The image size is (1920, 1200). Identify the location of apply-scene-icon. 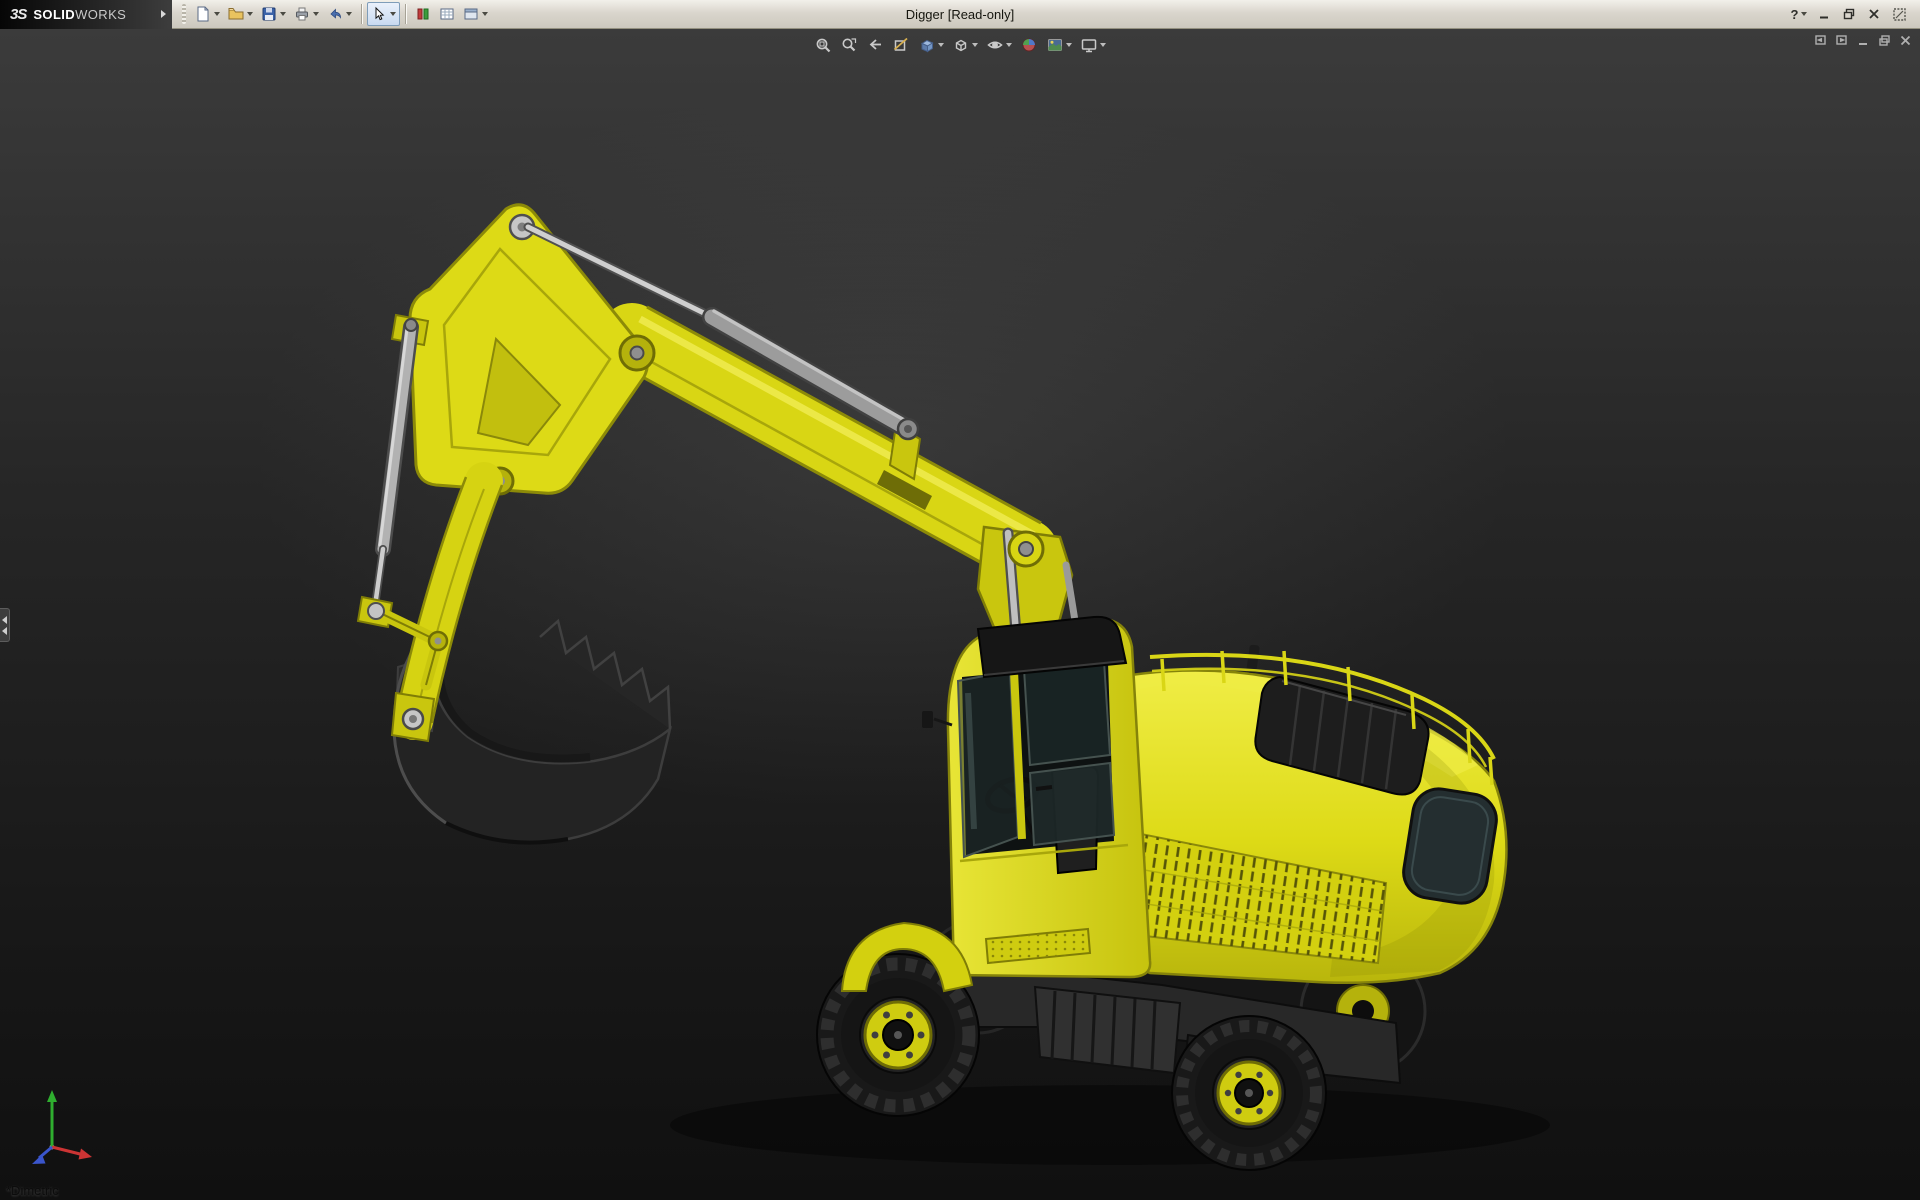
(1055, 45).